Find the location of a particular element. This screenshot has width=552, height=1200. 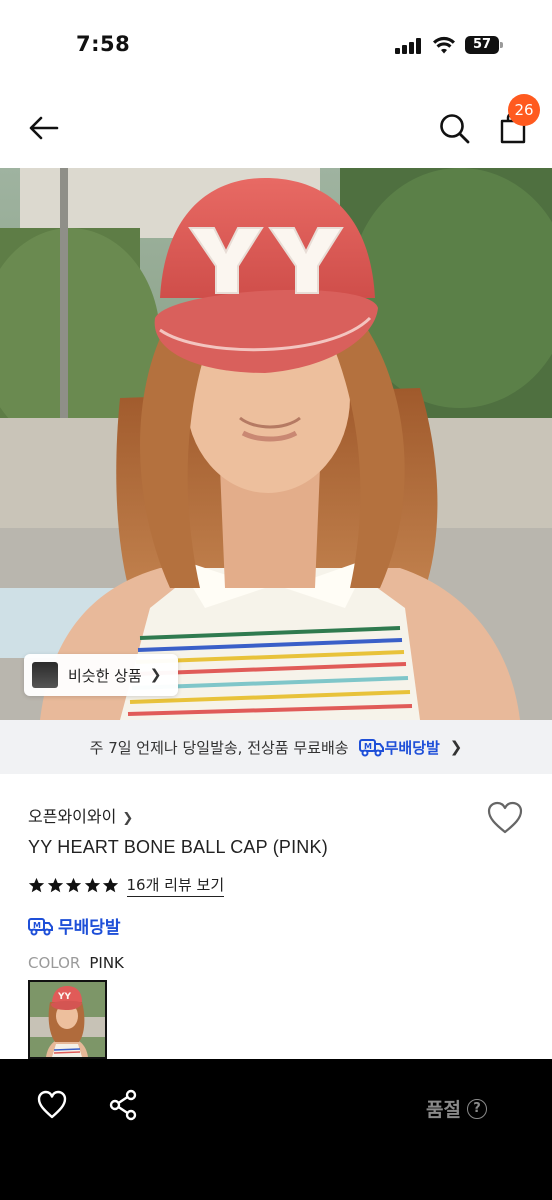

brand-link: 오픈와이와이 ❯ is located at coordinates (80, 815).